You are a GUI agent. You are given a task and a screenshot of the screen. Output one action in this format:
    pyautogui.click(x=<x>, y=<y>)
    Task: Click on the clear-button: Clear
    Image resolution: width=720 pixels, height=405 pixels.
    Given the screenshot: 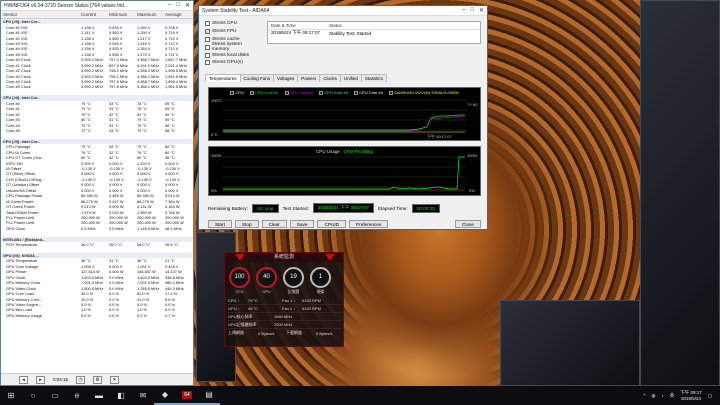 What is the action you would take?
    pyautogui.click(x=274, y=224)
    